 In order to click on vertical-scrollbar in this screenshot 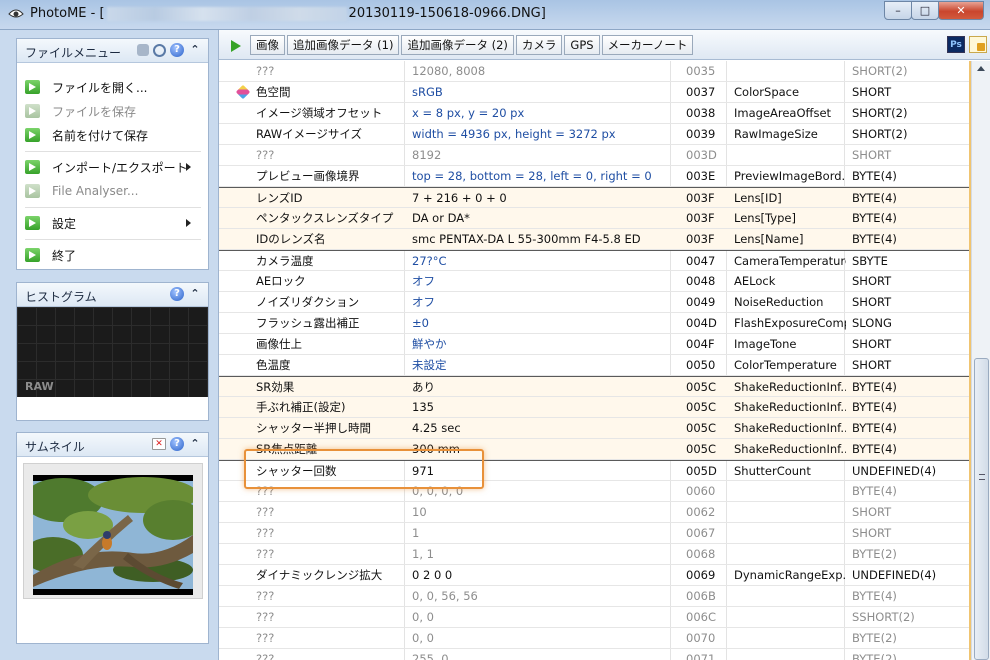, I will do `click(980, 360)`.